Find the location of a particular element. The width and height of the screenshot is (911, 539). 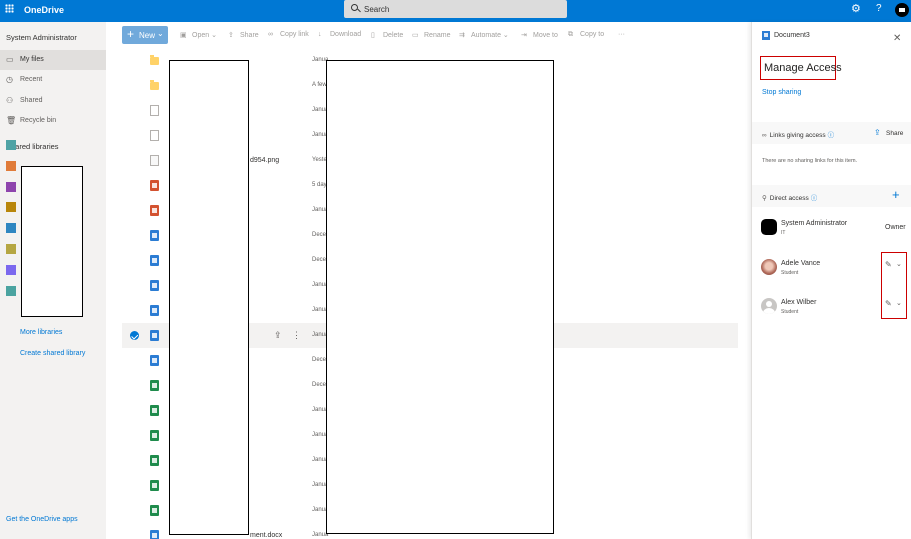

modified-date: 5 day is located at coordinates (319, 185).